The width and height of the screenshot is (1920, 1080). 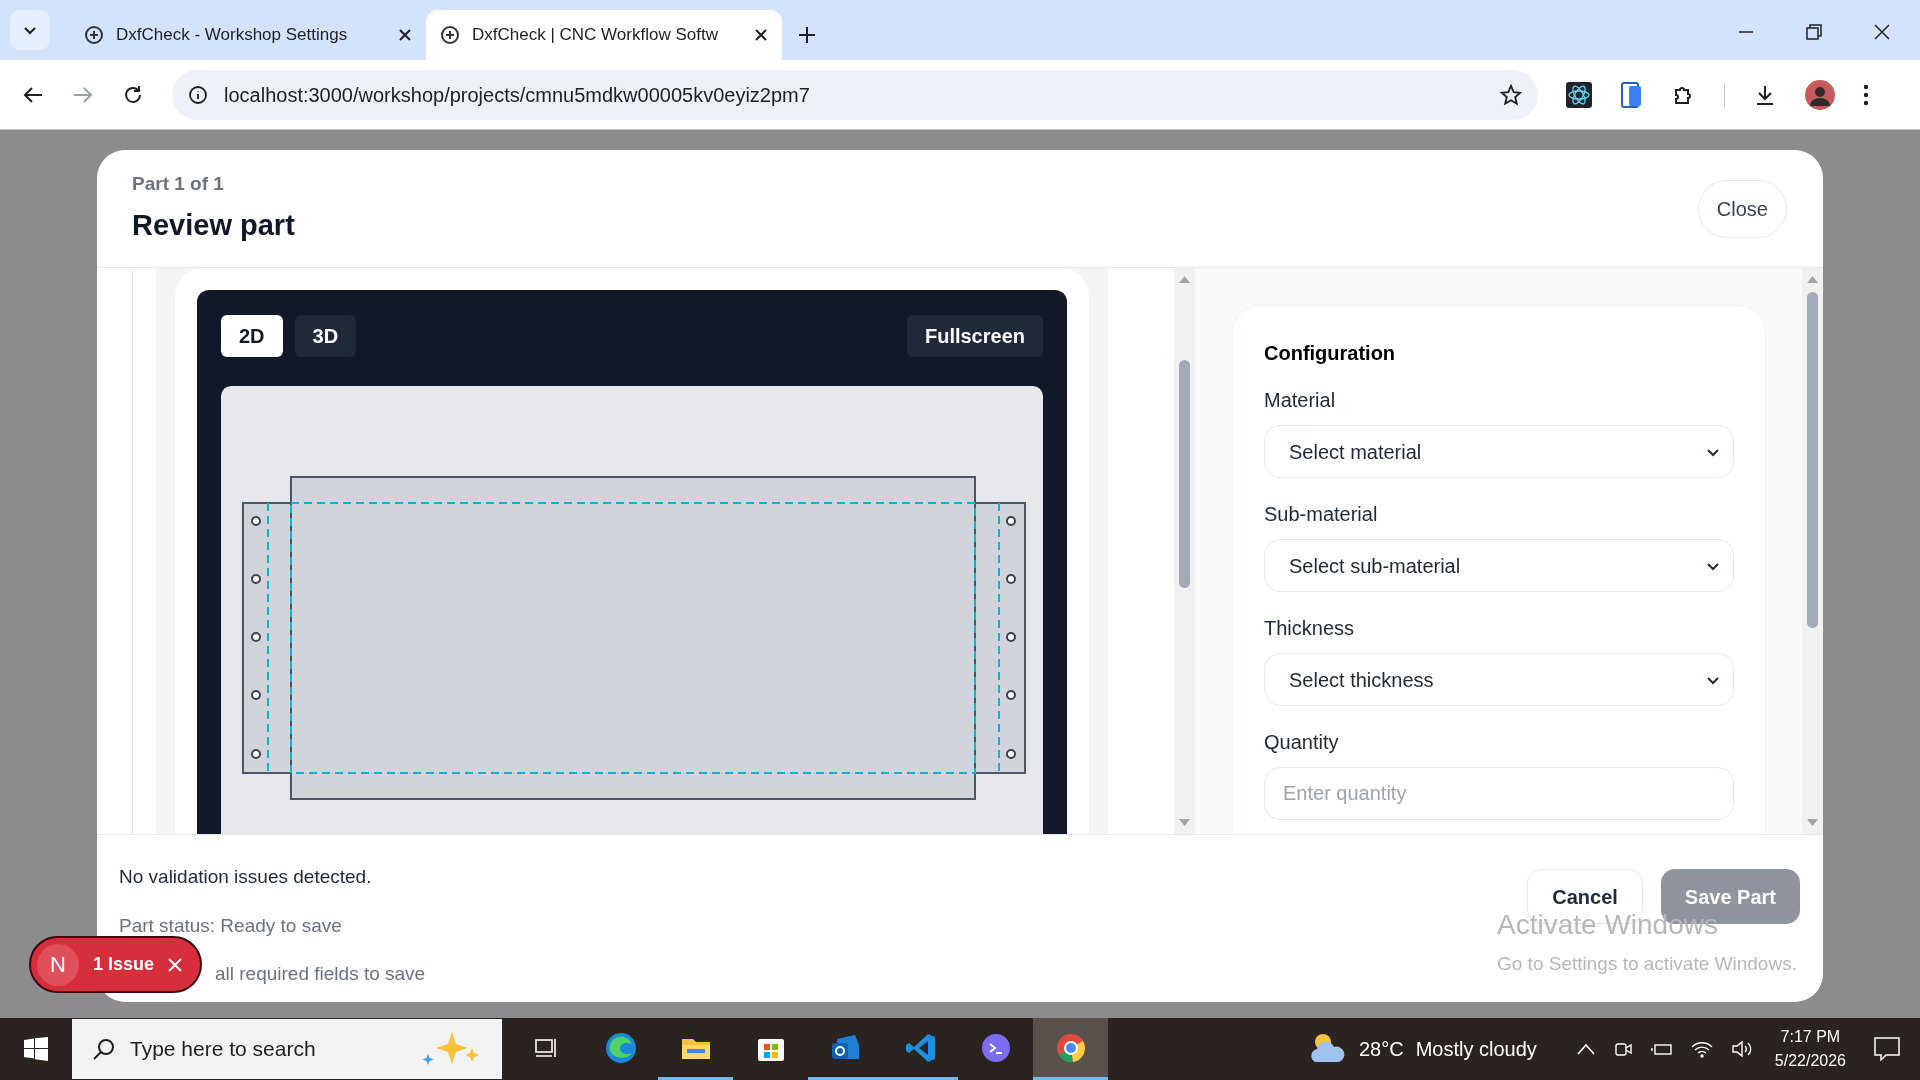 What do you see at coordinates (855, 94) in the screenshot?
I see `address-bar: localhost:3000/workshop/projects/cmnu5mdkw00005kv0eyiz2pm7` at bounding box center [855, 94].